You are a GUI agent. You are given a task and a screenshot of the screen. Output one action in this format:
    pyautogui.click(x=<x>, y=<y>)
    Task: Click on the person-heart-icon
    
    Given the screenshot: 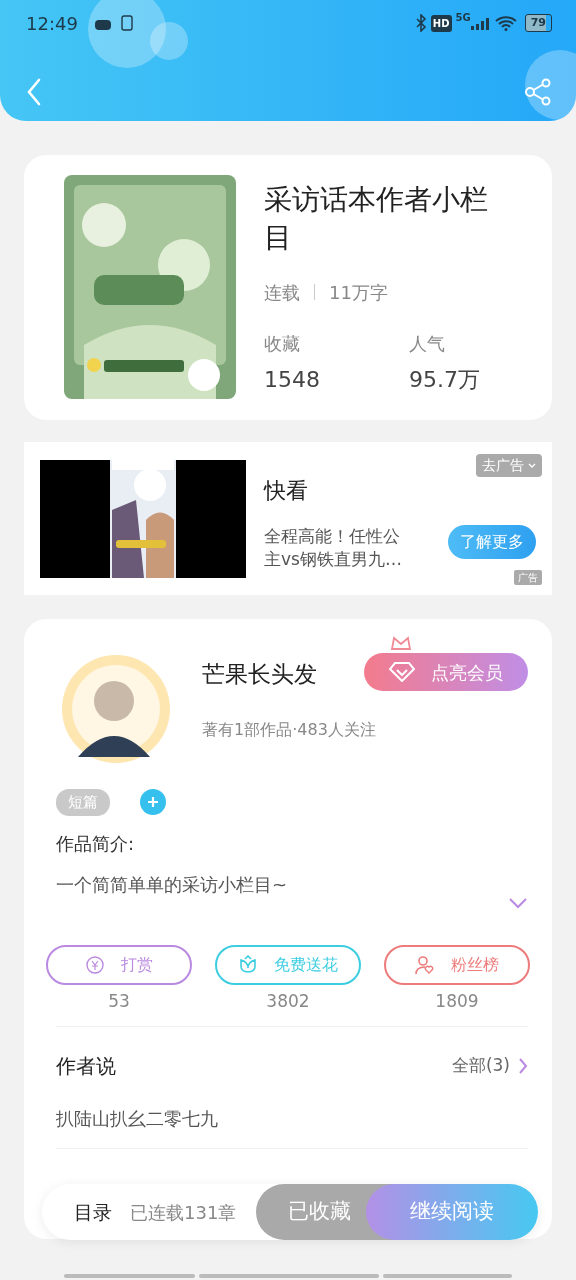 What is the action you would take?
    pyautogui.click(x=425, y=964)
    